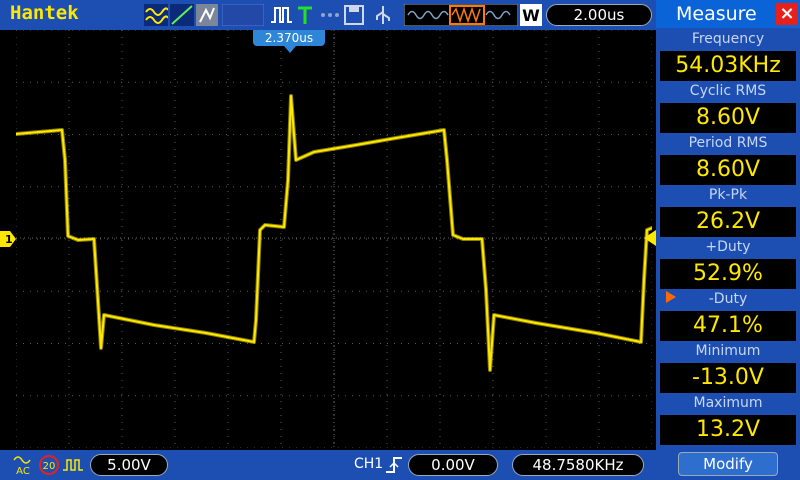 The image size is (800, 480). Describe the element at coordinates (453, 465) in the screenshot. I see `trigger-level-readout: 0.00V` at that location.